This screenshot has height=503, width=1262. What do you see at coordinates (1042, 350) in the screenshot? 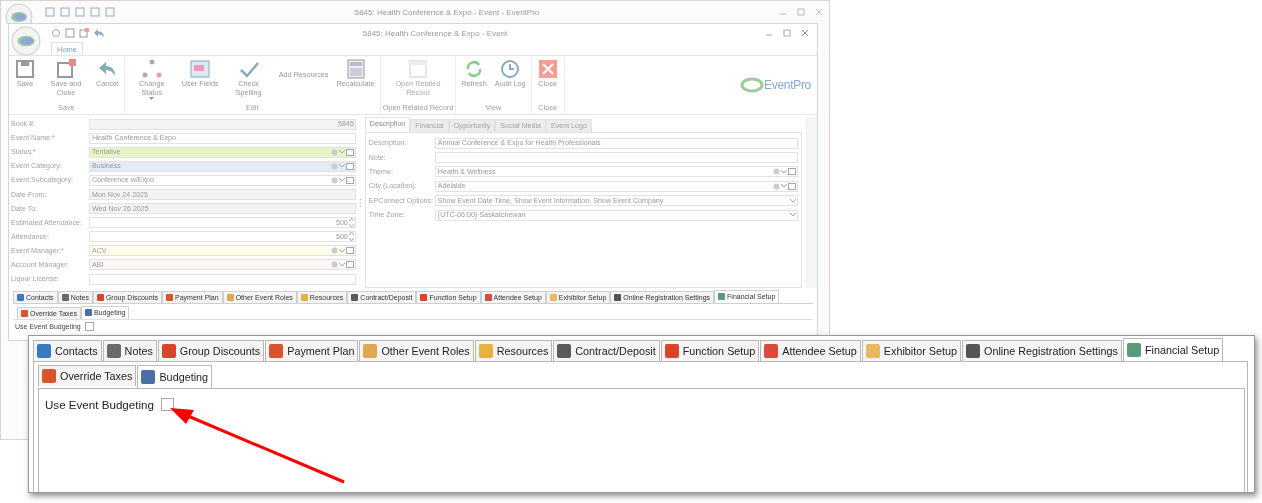
I see `tab: Online Registration Settings` at bounding box center [1042, 350].